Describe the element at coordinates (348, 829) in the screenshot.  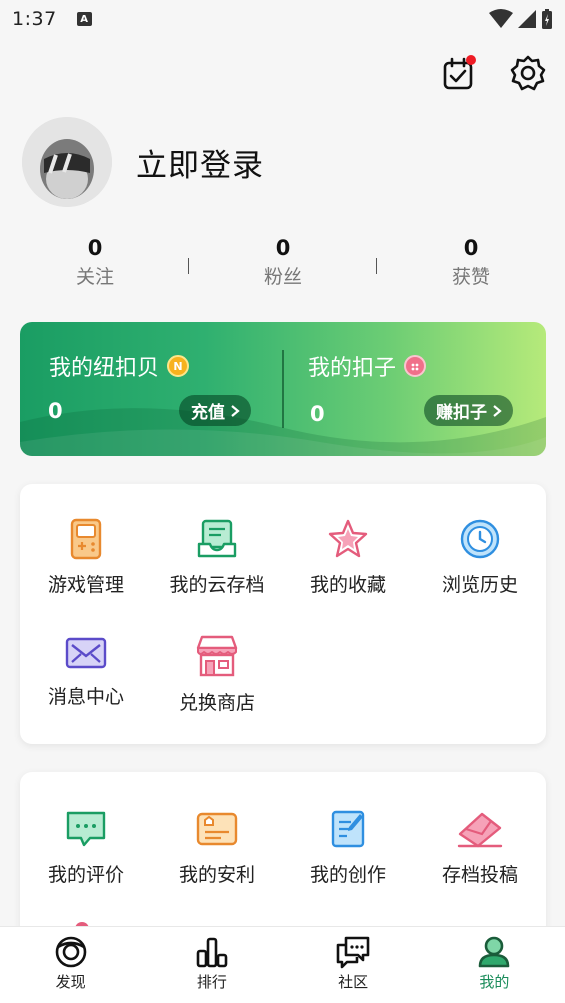
I see `edit-doc-icon` at that location.